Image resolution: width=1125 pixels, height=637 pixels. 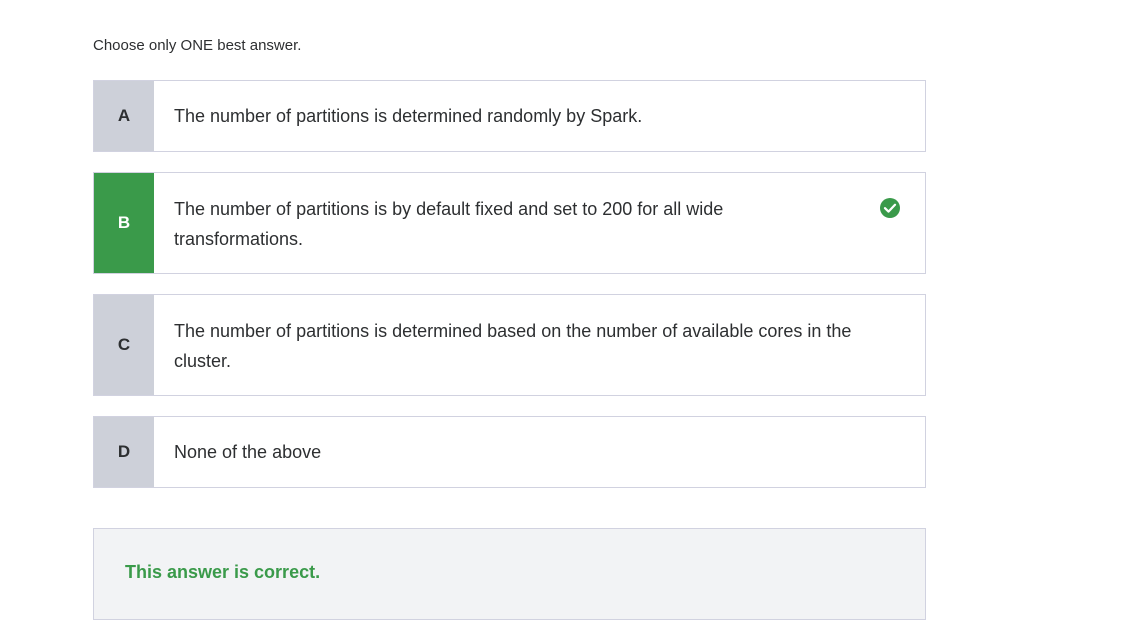 What do you see at coordinates (890, 208) in the screenshot?
I see `check-circle-icon` at bounding box center [890, 208].